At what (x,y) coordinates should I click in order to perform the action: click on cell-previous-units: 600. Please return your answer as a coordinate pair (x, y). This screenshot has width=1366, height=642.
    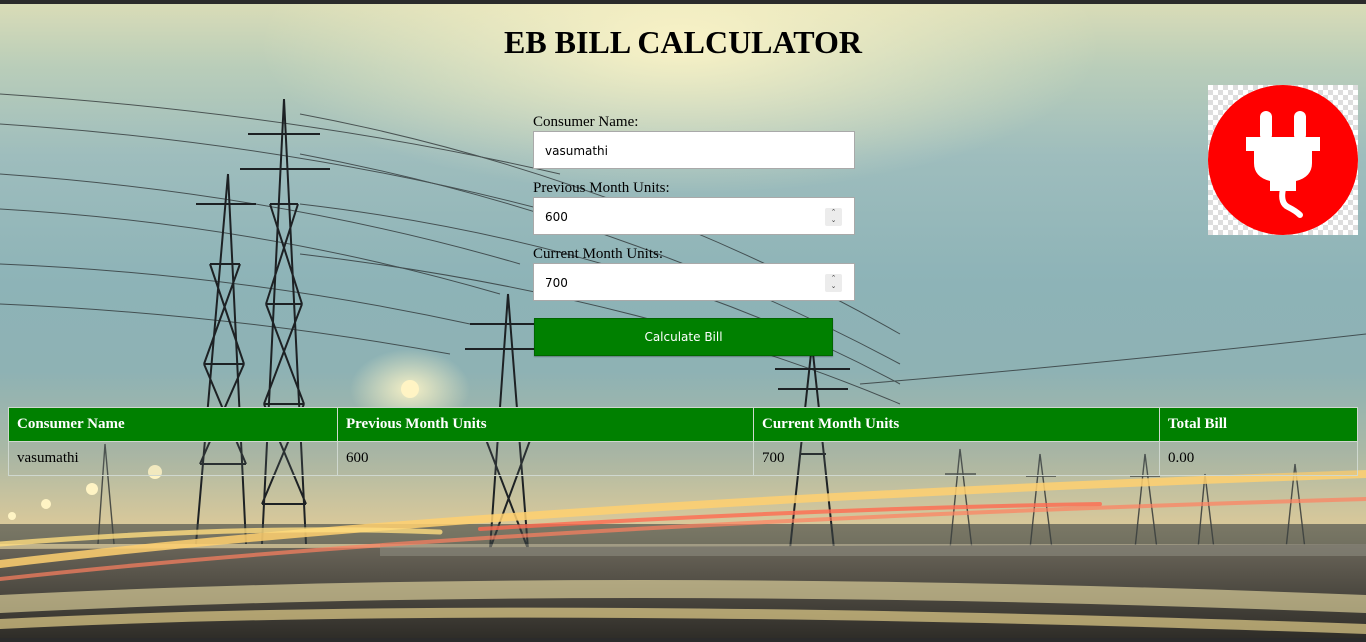
    Looking at the image, I should click on (545, 458).